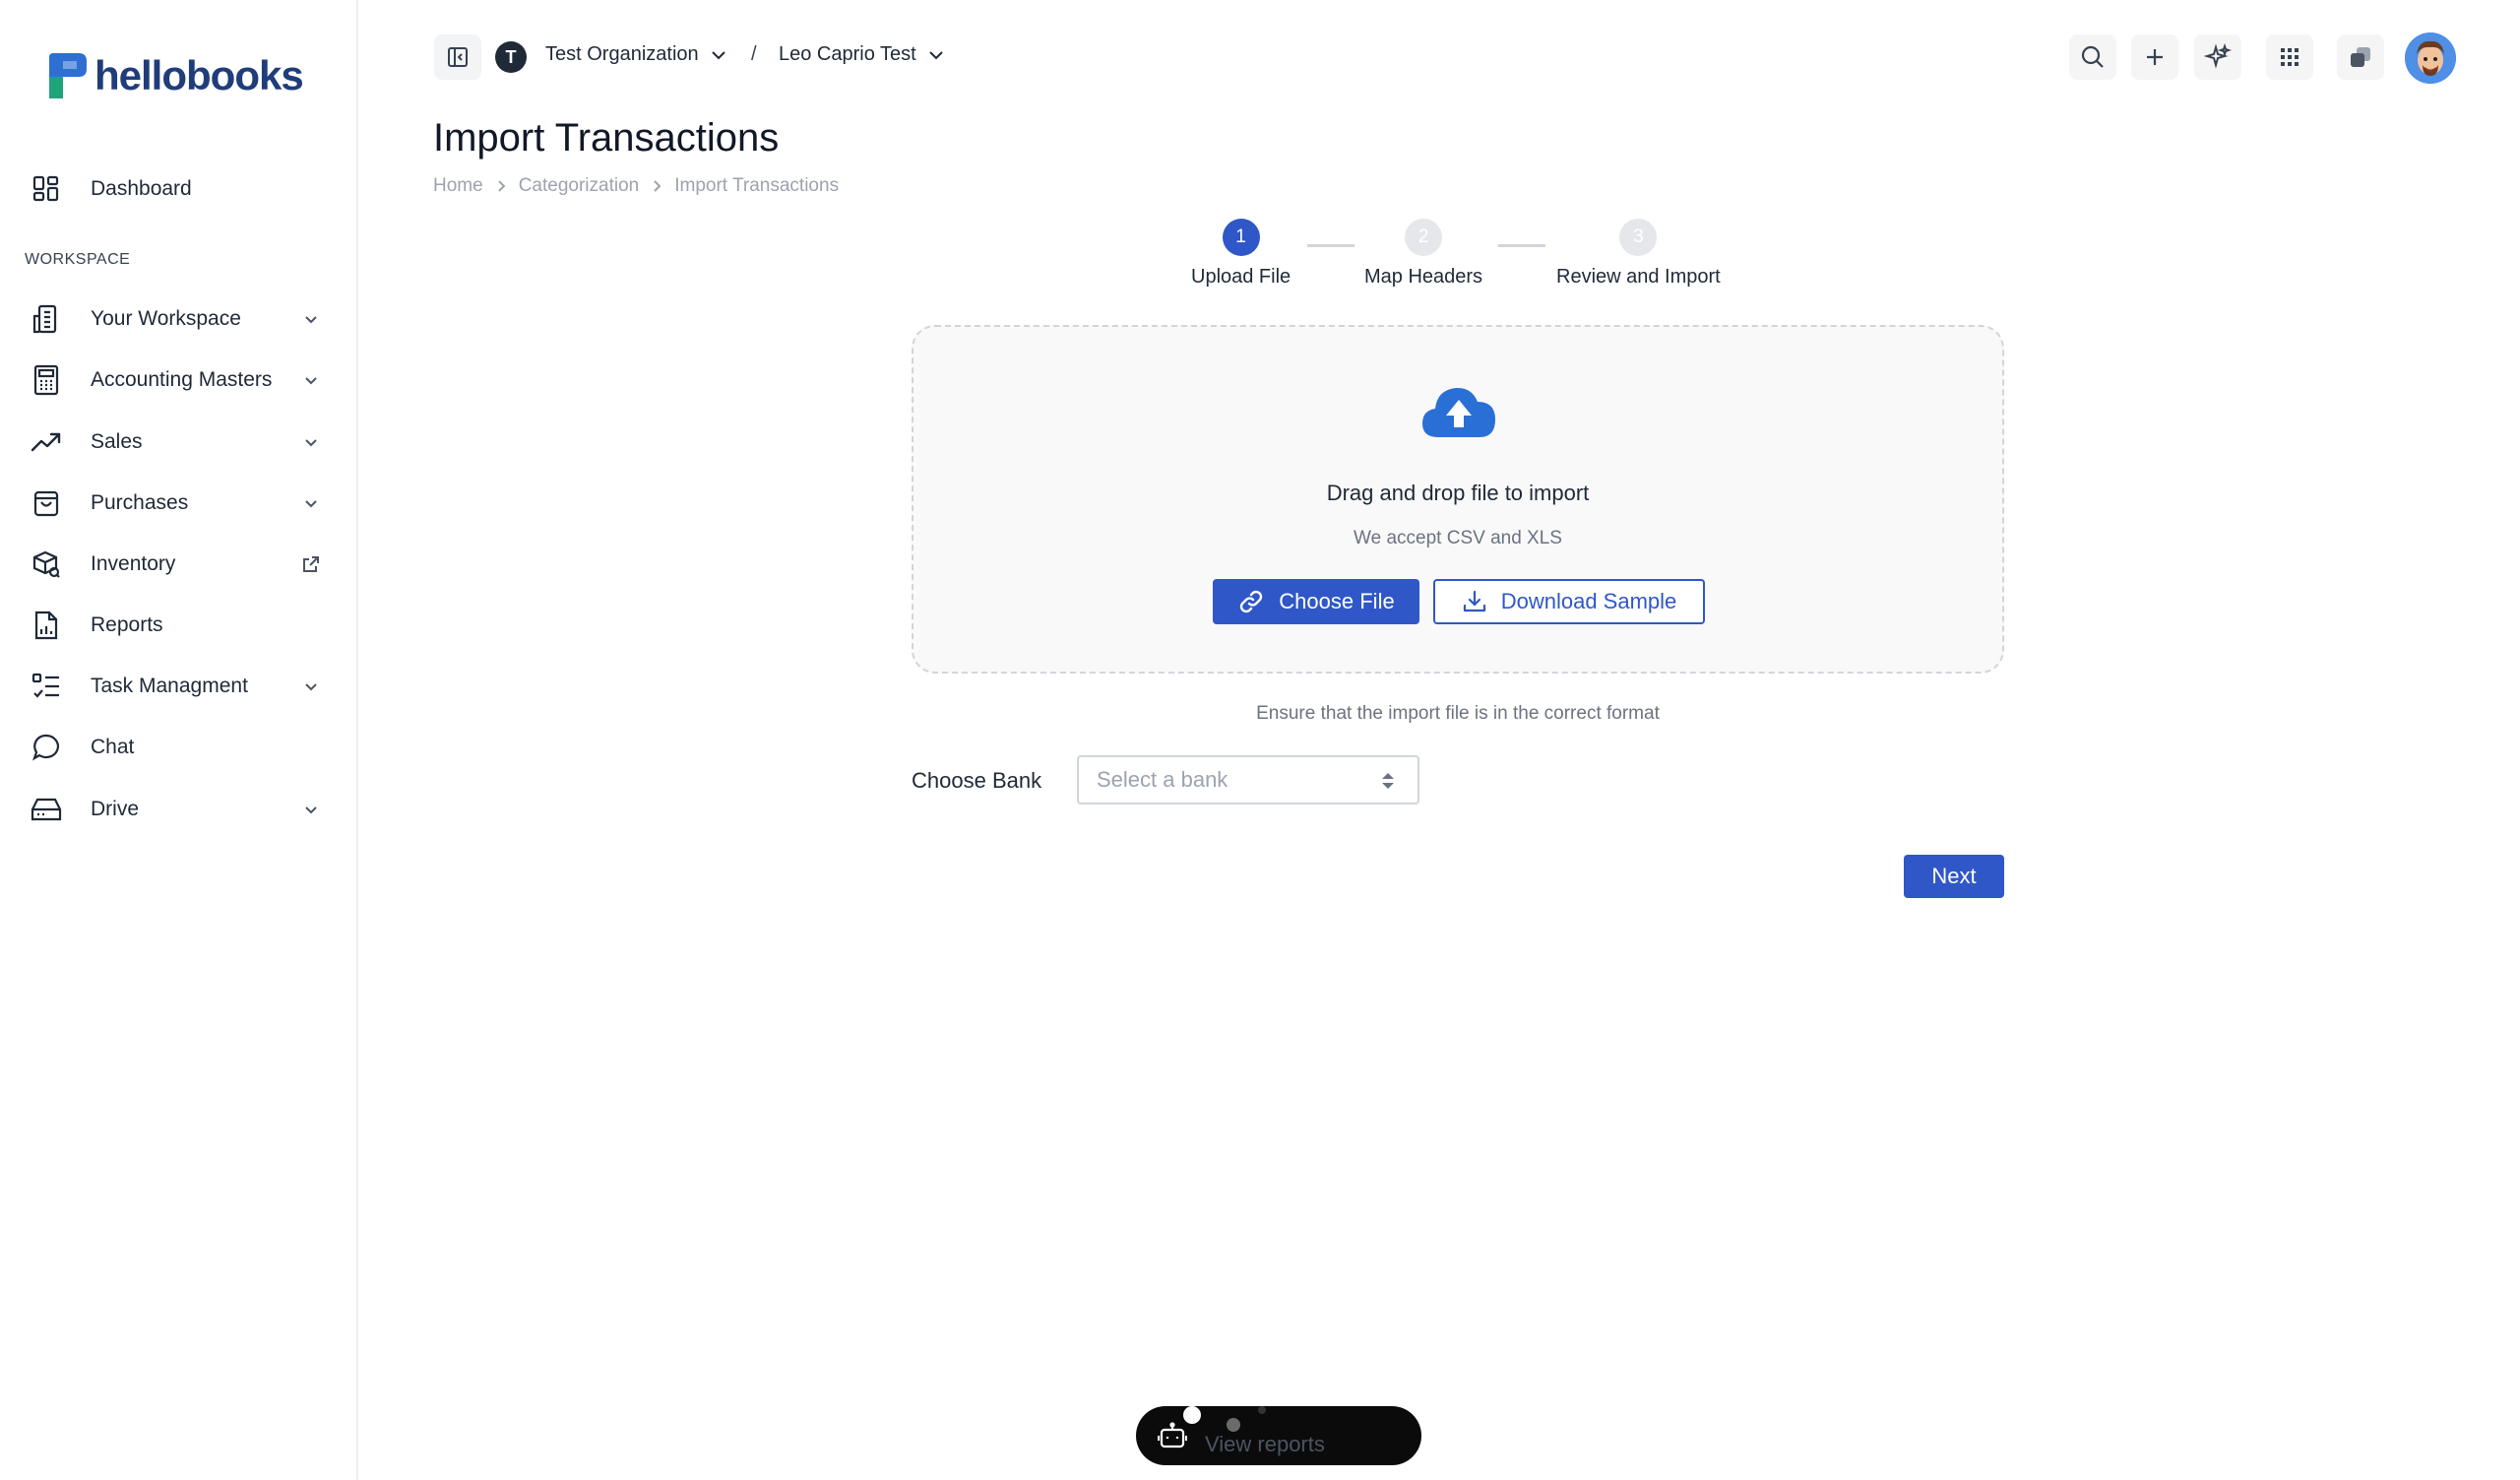  Describe the element at coordinates (1337, 601) in the screenshot. I see `choose-file-label: Choose File` at that location.